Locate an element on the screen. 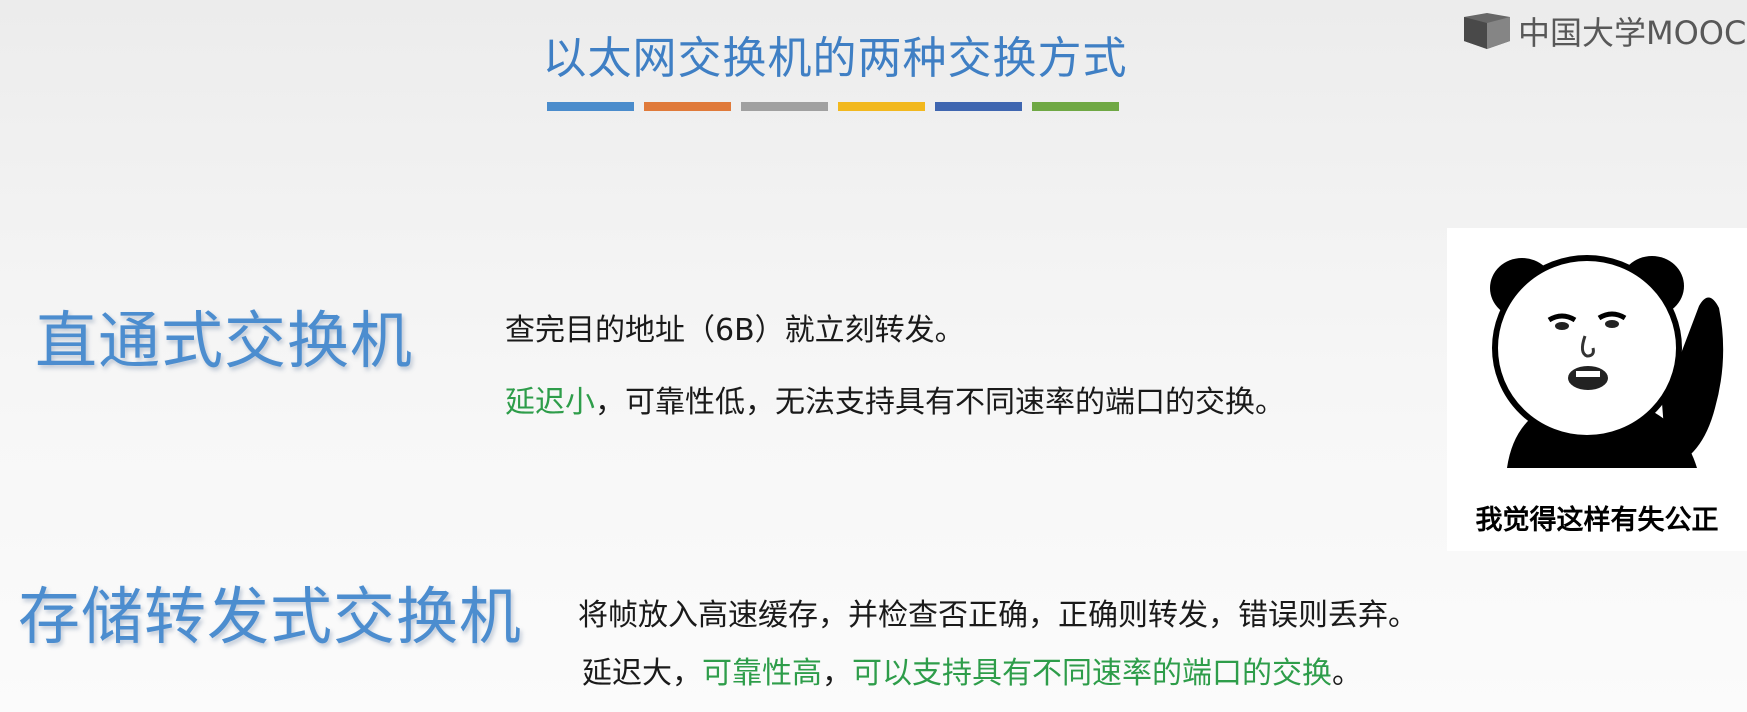 The image size is (1747, 712). title-bar-navy is located at coordinates (978, 106).